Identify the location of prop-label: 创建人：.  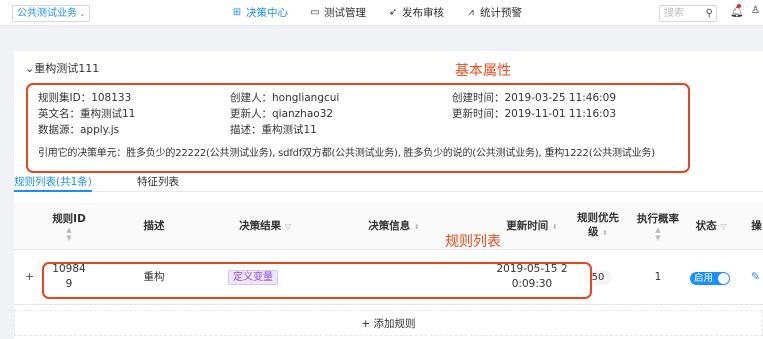
(251, 98).